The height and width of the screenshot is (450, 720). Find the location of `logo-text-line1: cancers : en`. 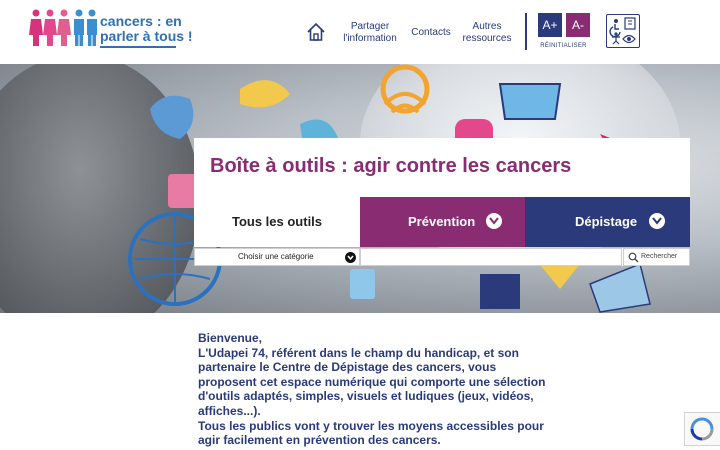

logo-text-line1: cancers : en is located at coordinates (141, 21).